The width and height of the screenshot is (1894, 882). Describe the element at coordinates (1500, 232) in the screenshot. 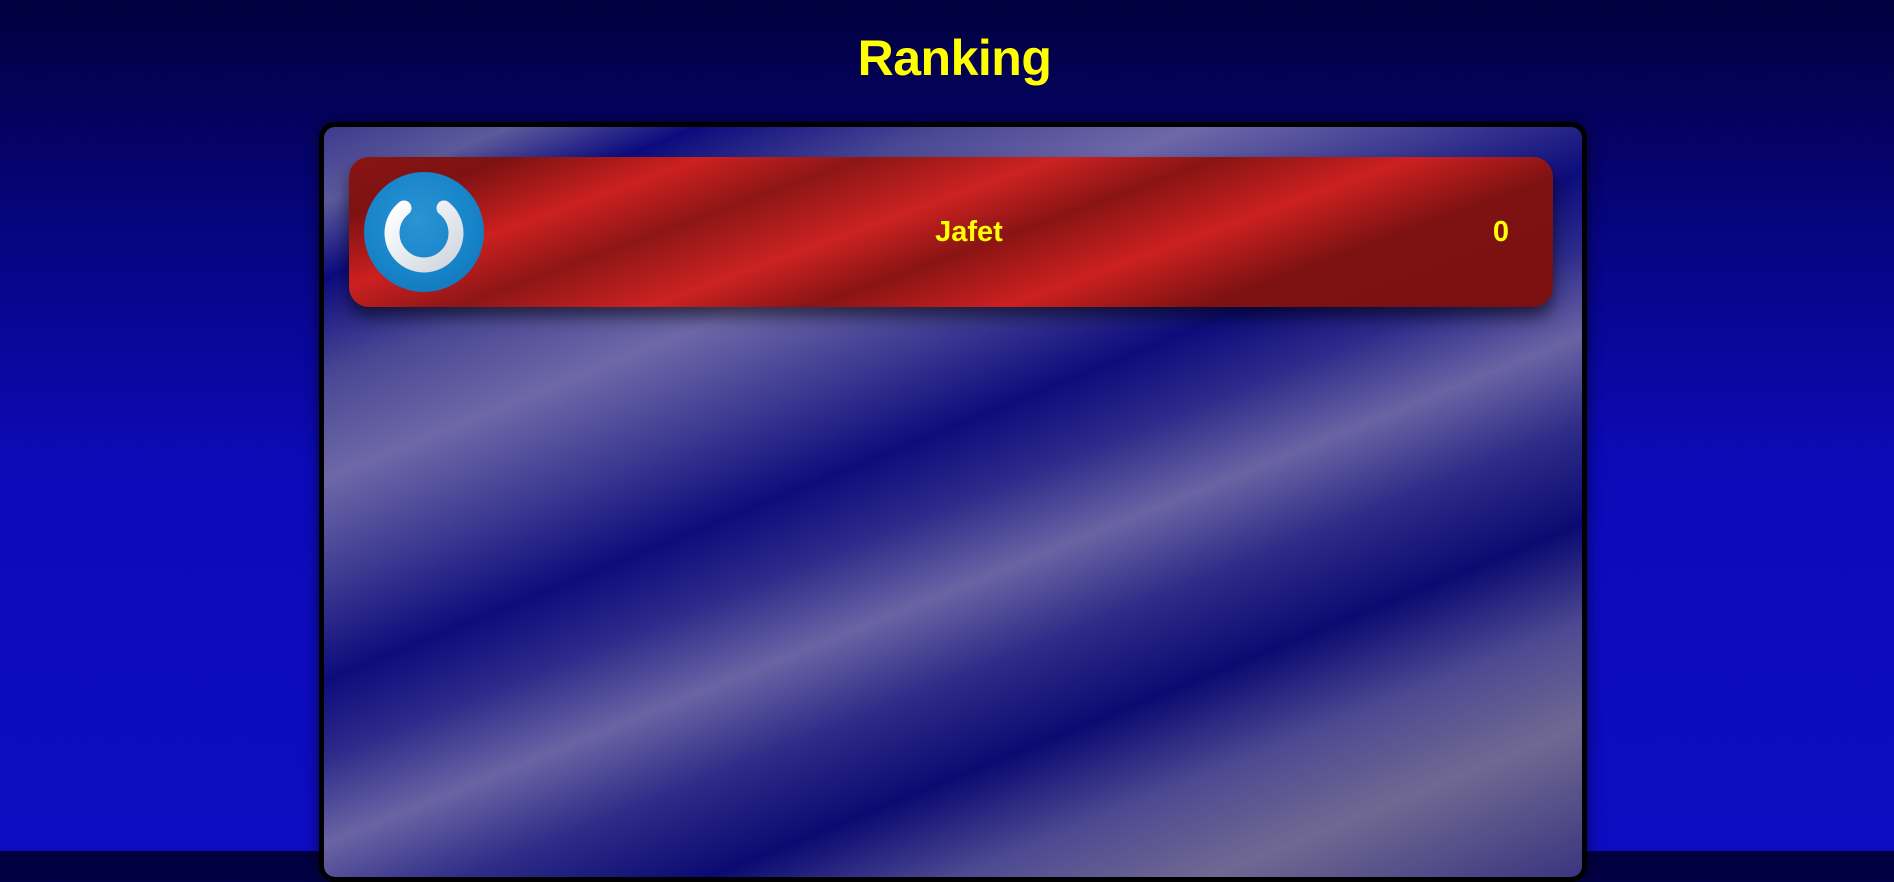

I see `player-score: 0` at that location.